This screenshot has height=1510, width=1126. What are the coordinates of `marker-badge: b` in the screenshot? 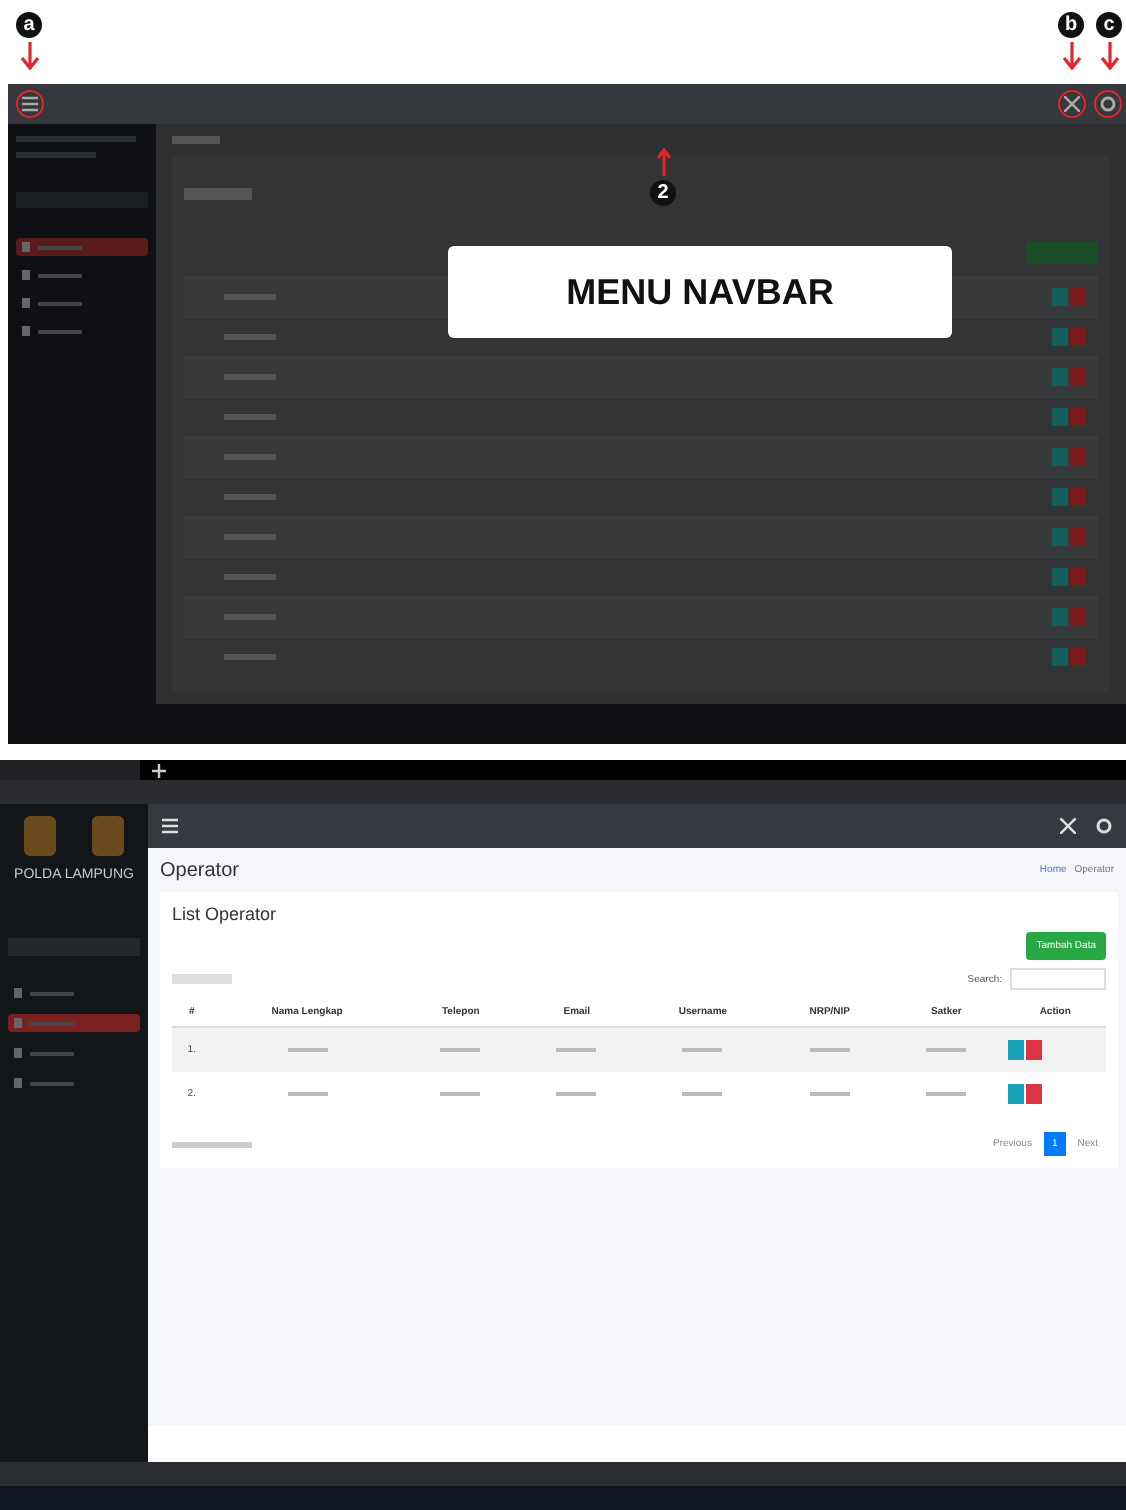 It's located at (1071, 25).